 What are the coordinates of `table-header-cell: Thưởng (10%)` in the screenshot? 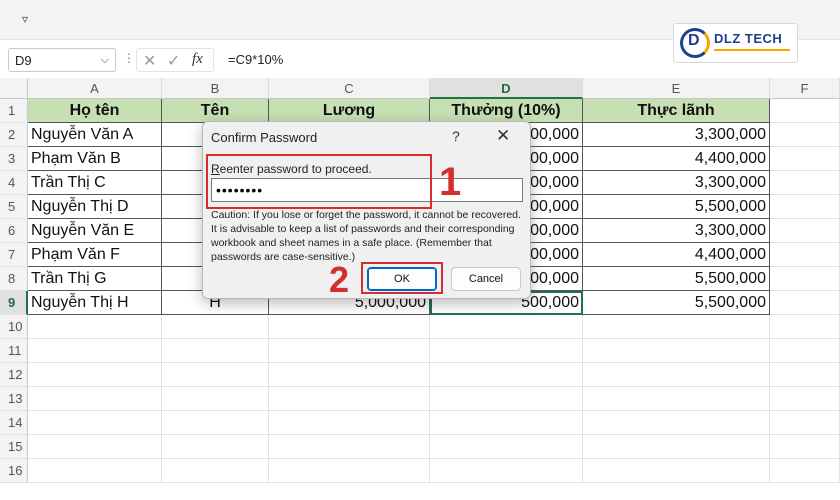 It's located at (506, 111).